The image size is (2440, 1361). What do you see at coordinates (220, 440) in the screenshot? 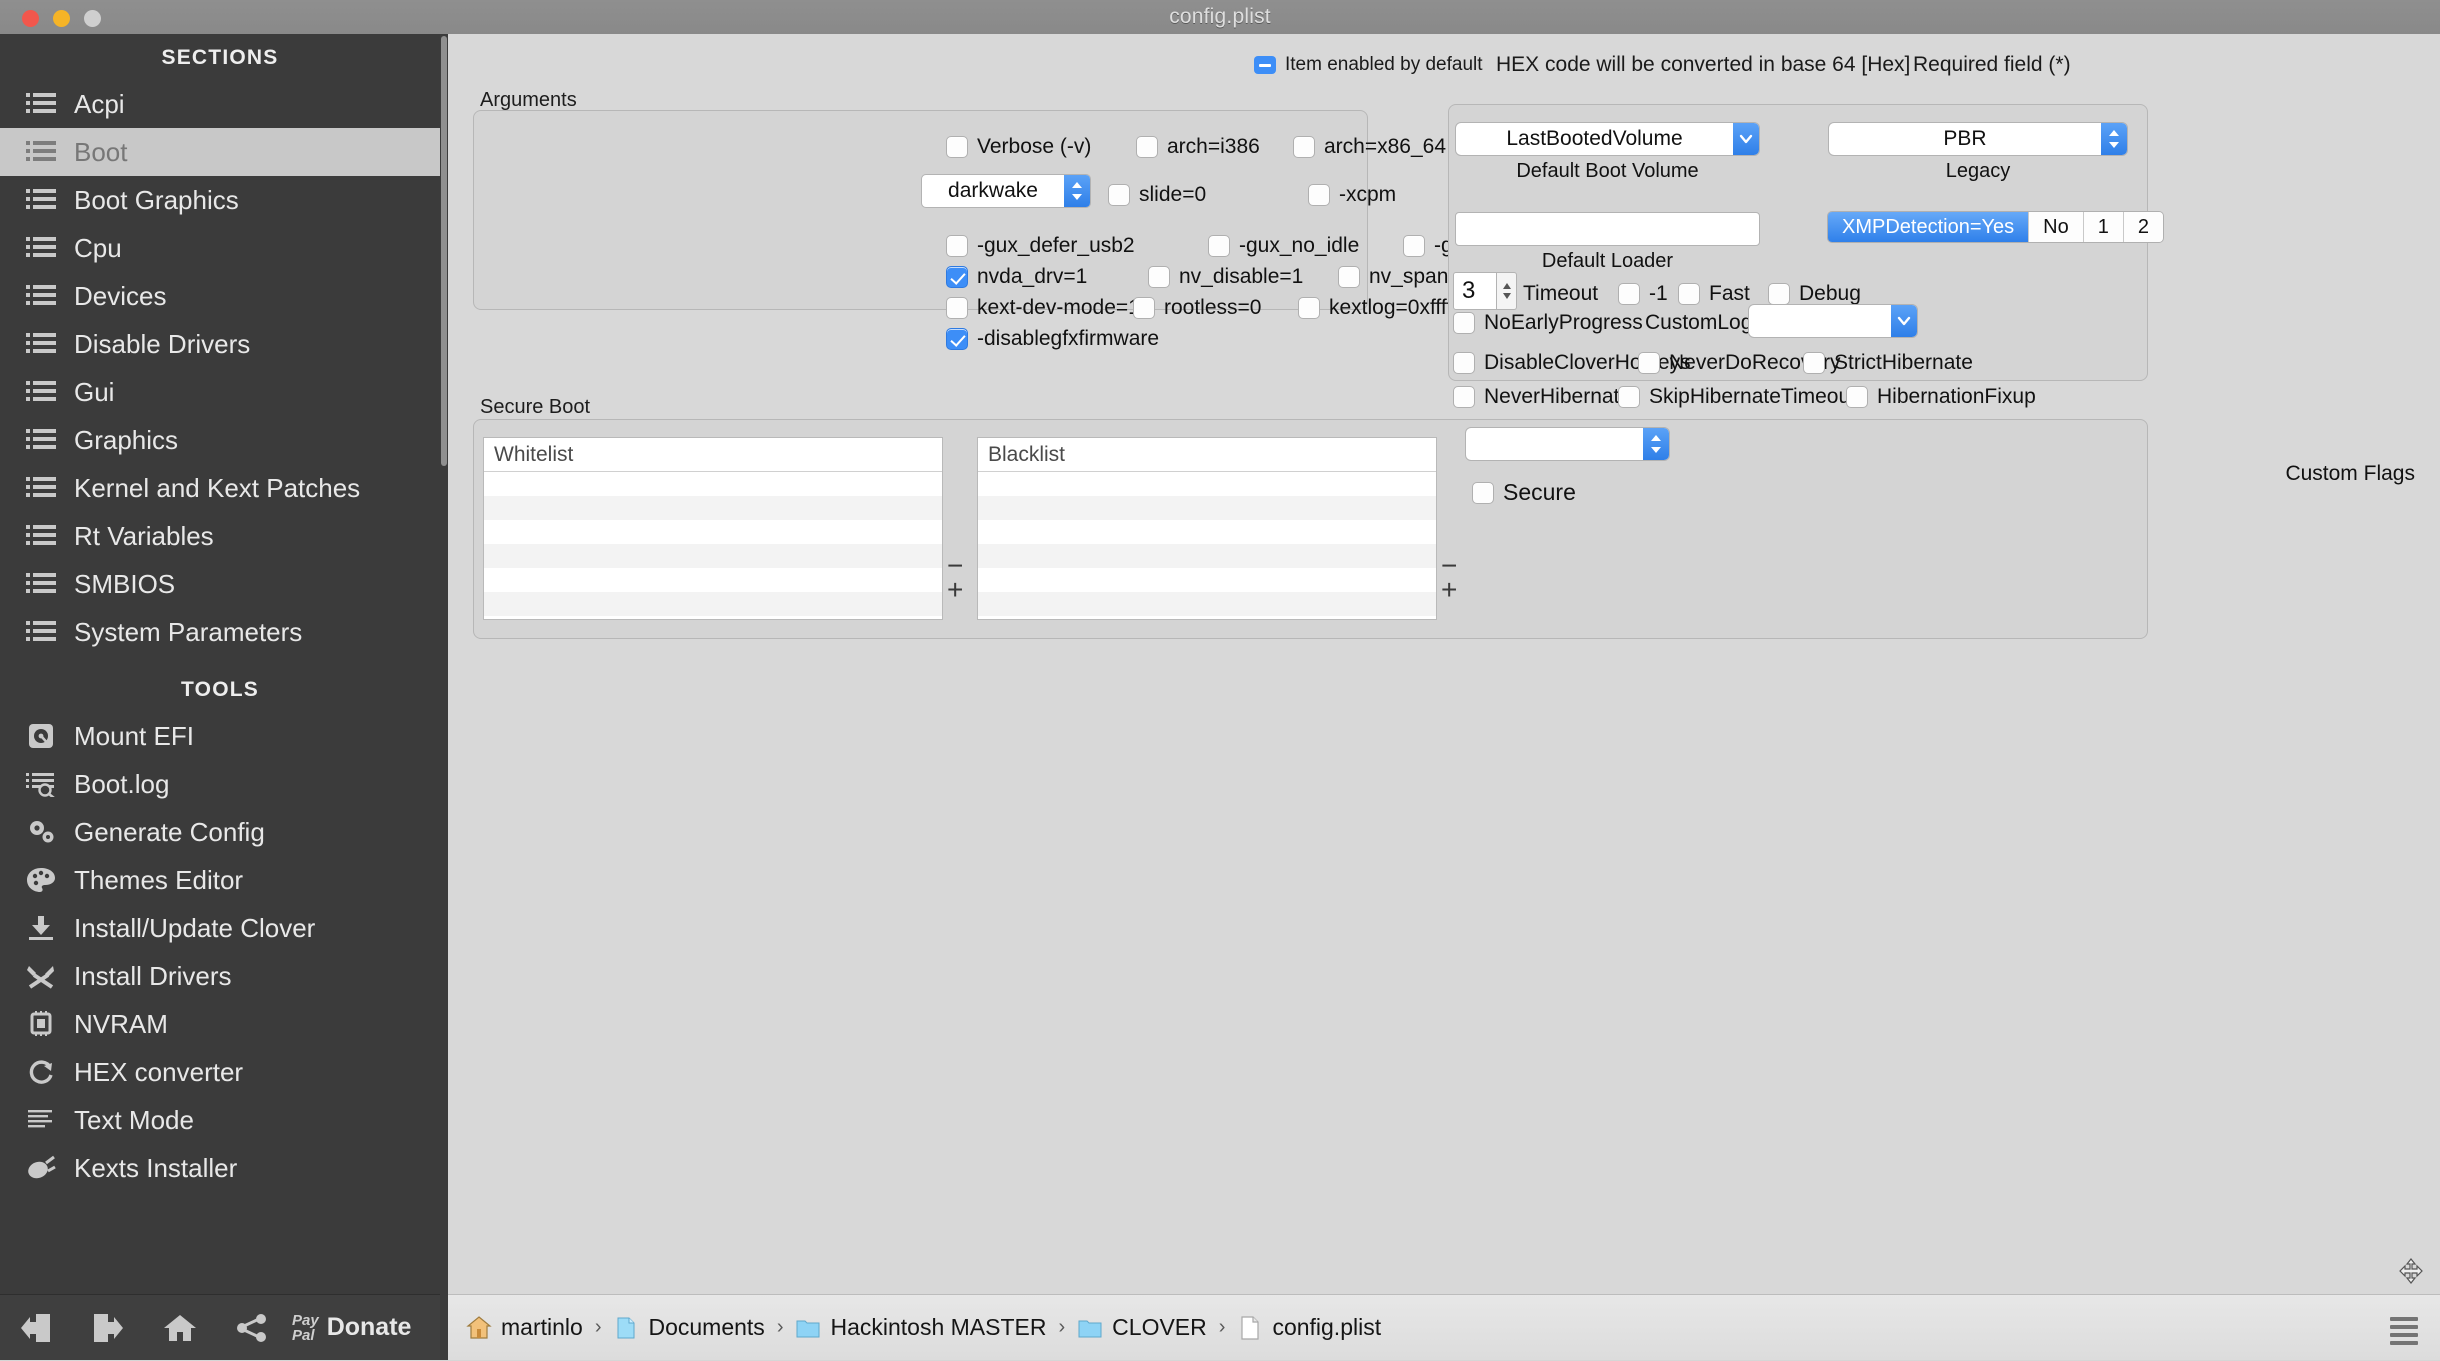
I see `sidebar-item-graphics: Graphics` at bounding box center [220, 440].